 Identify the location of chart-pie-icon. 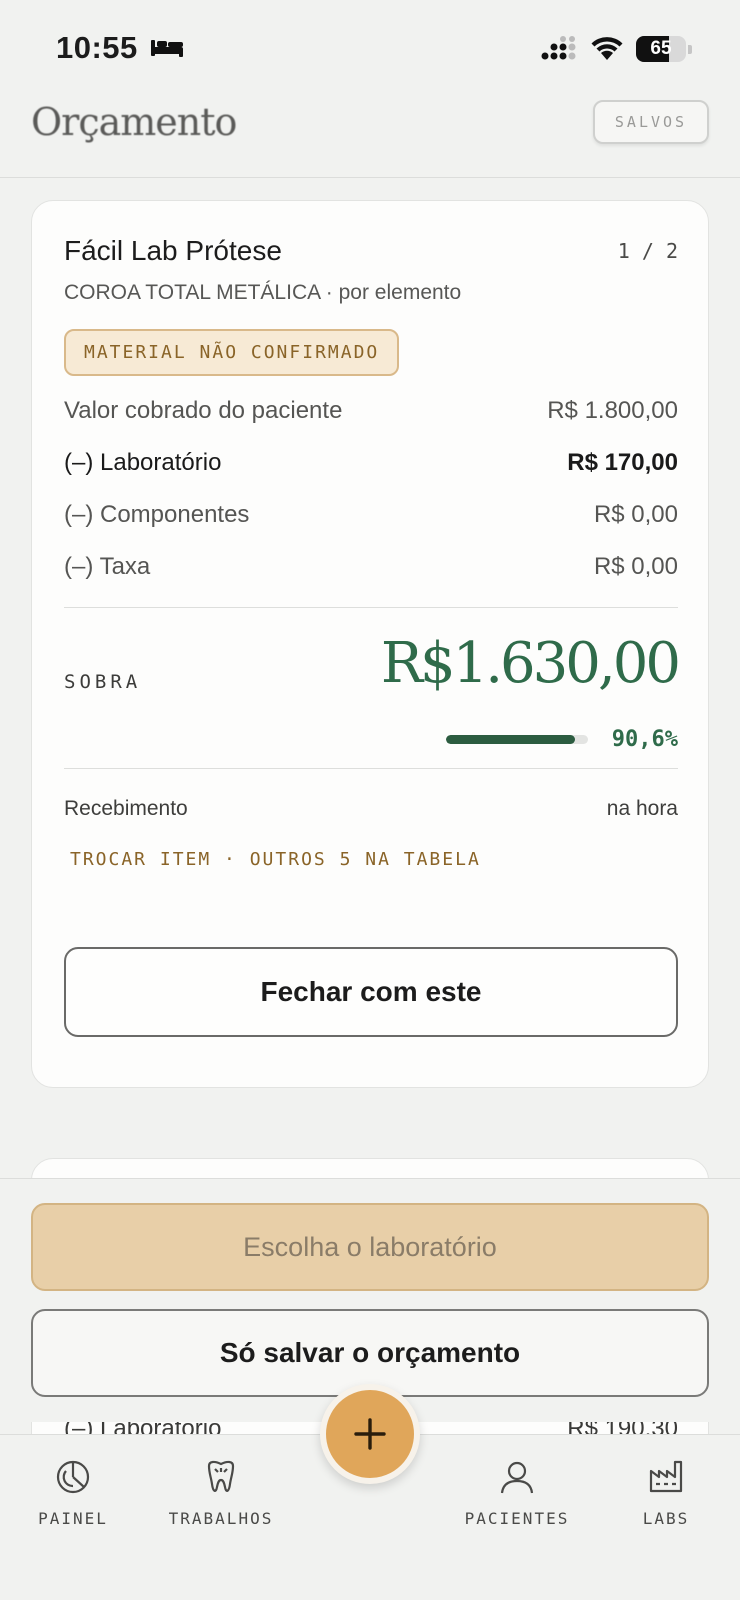
(73, 1477).